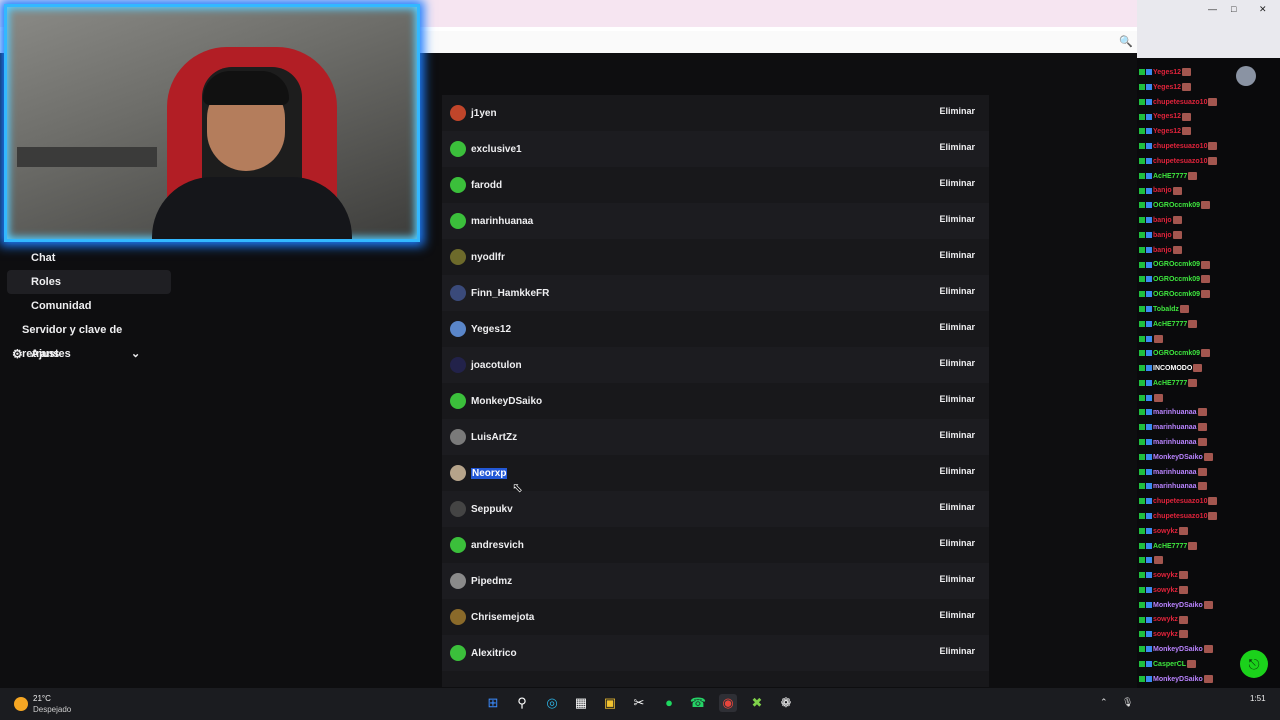 The height and width of the screenshot is (720, 1280). I want to click on magnifier-icon: 🔍, so click(1126, 41).